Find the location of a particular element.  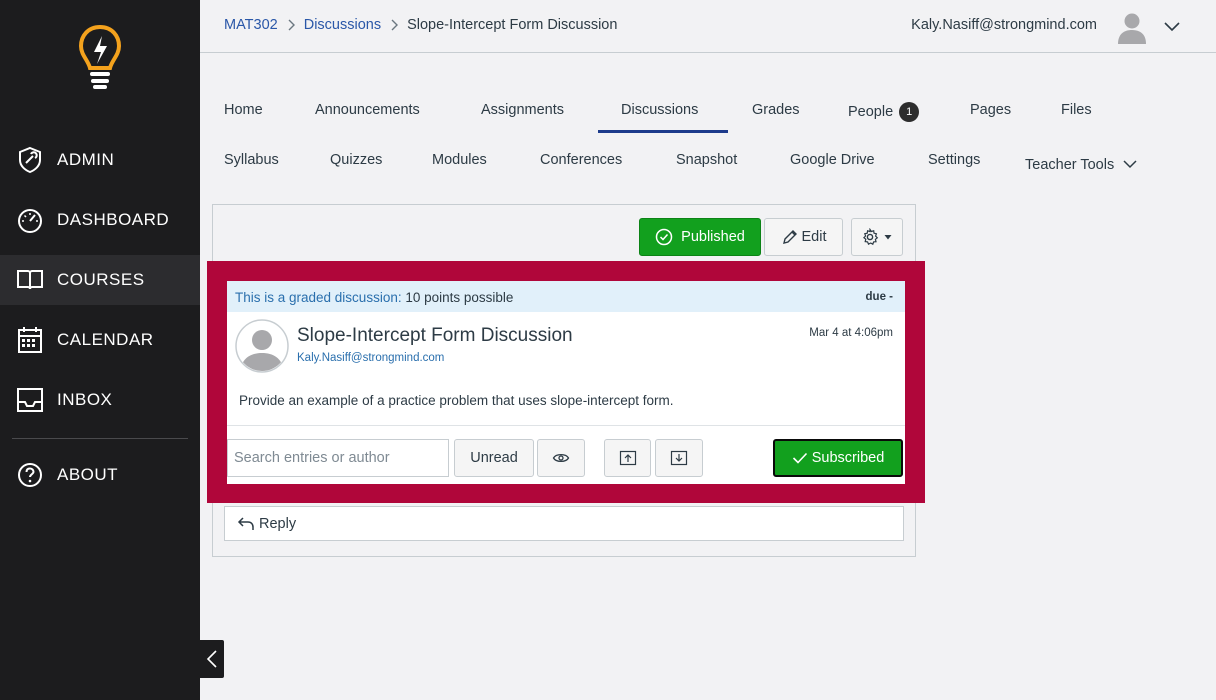

card-divider is located at coordinates (566, 425).